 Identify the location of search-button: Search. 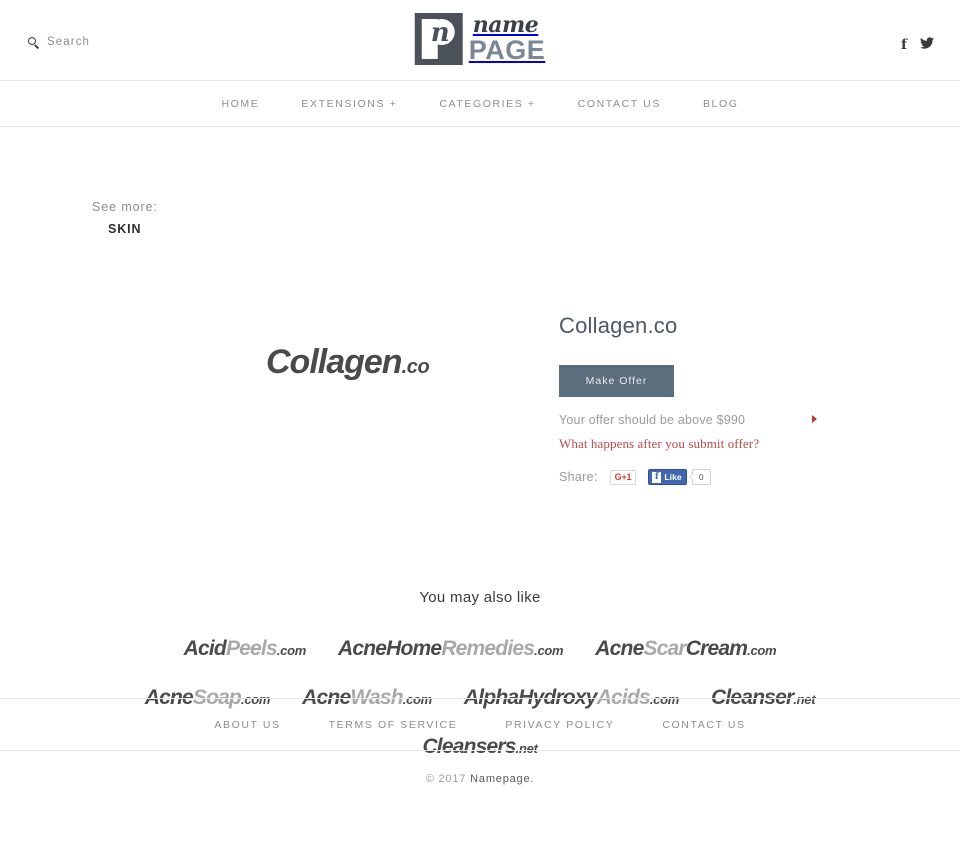
(59, 42).